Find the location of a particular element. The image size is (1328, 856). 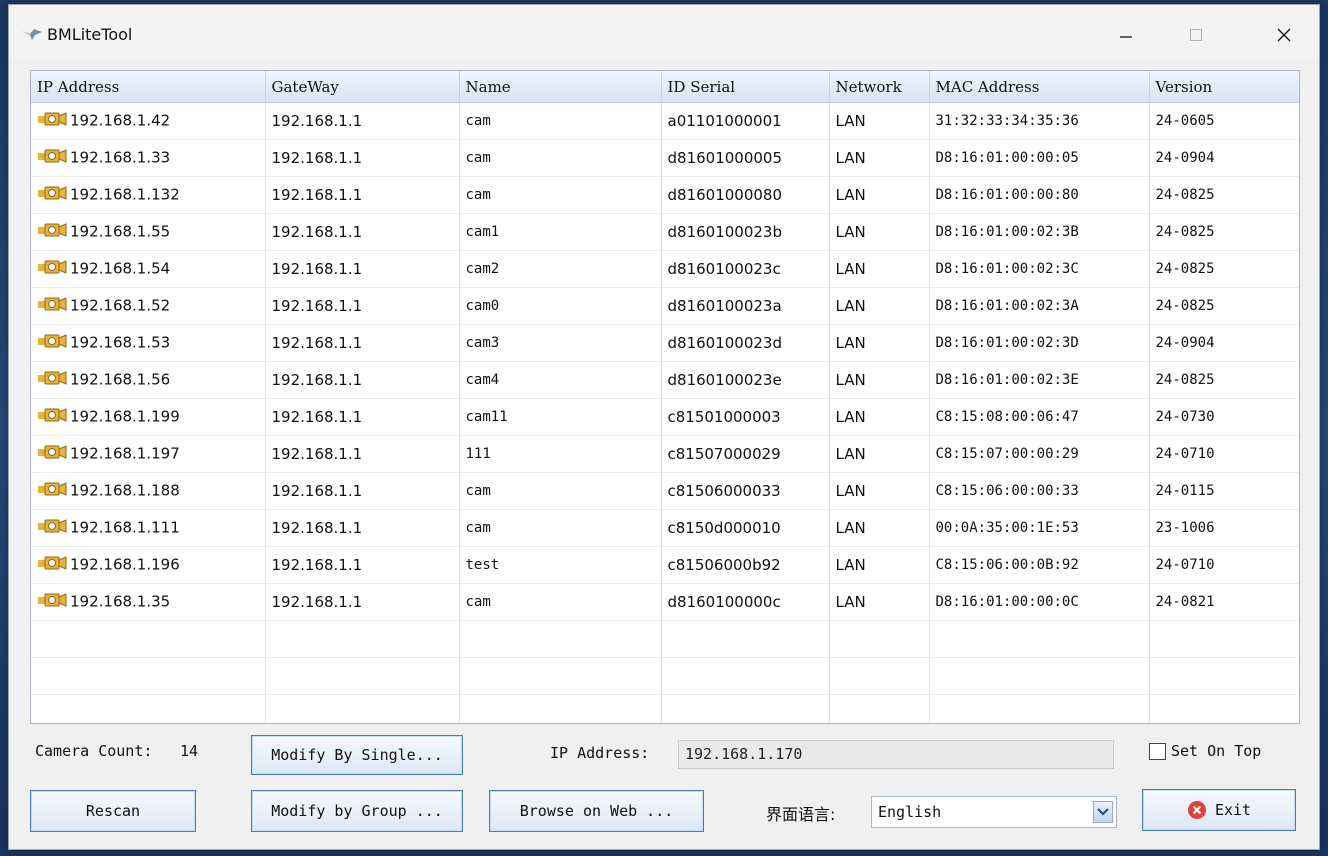

cell-text: C8:15:06:00:00:33 is located at coordinates (1007, 491).